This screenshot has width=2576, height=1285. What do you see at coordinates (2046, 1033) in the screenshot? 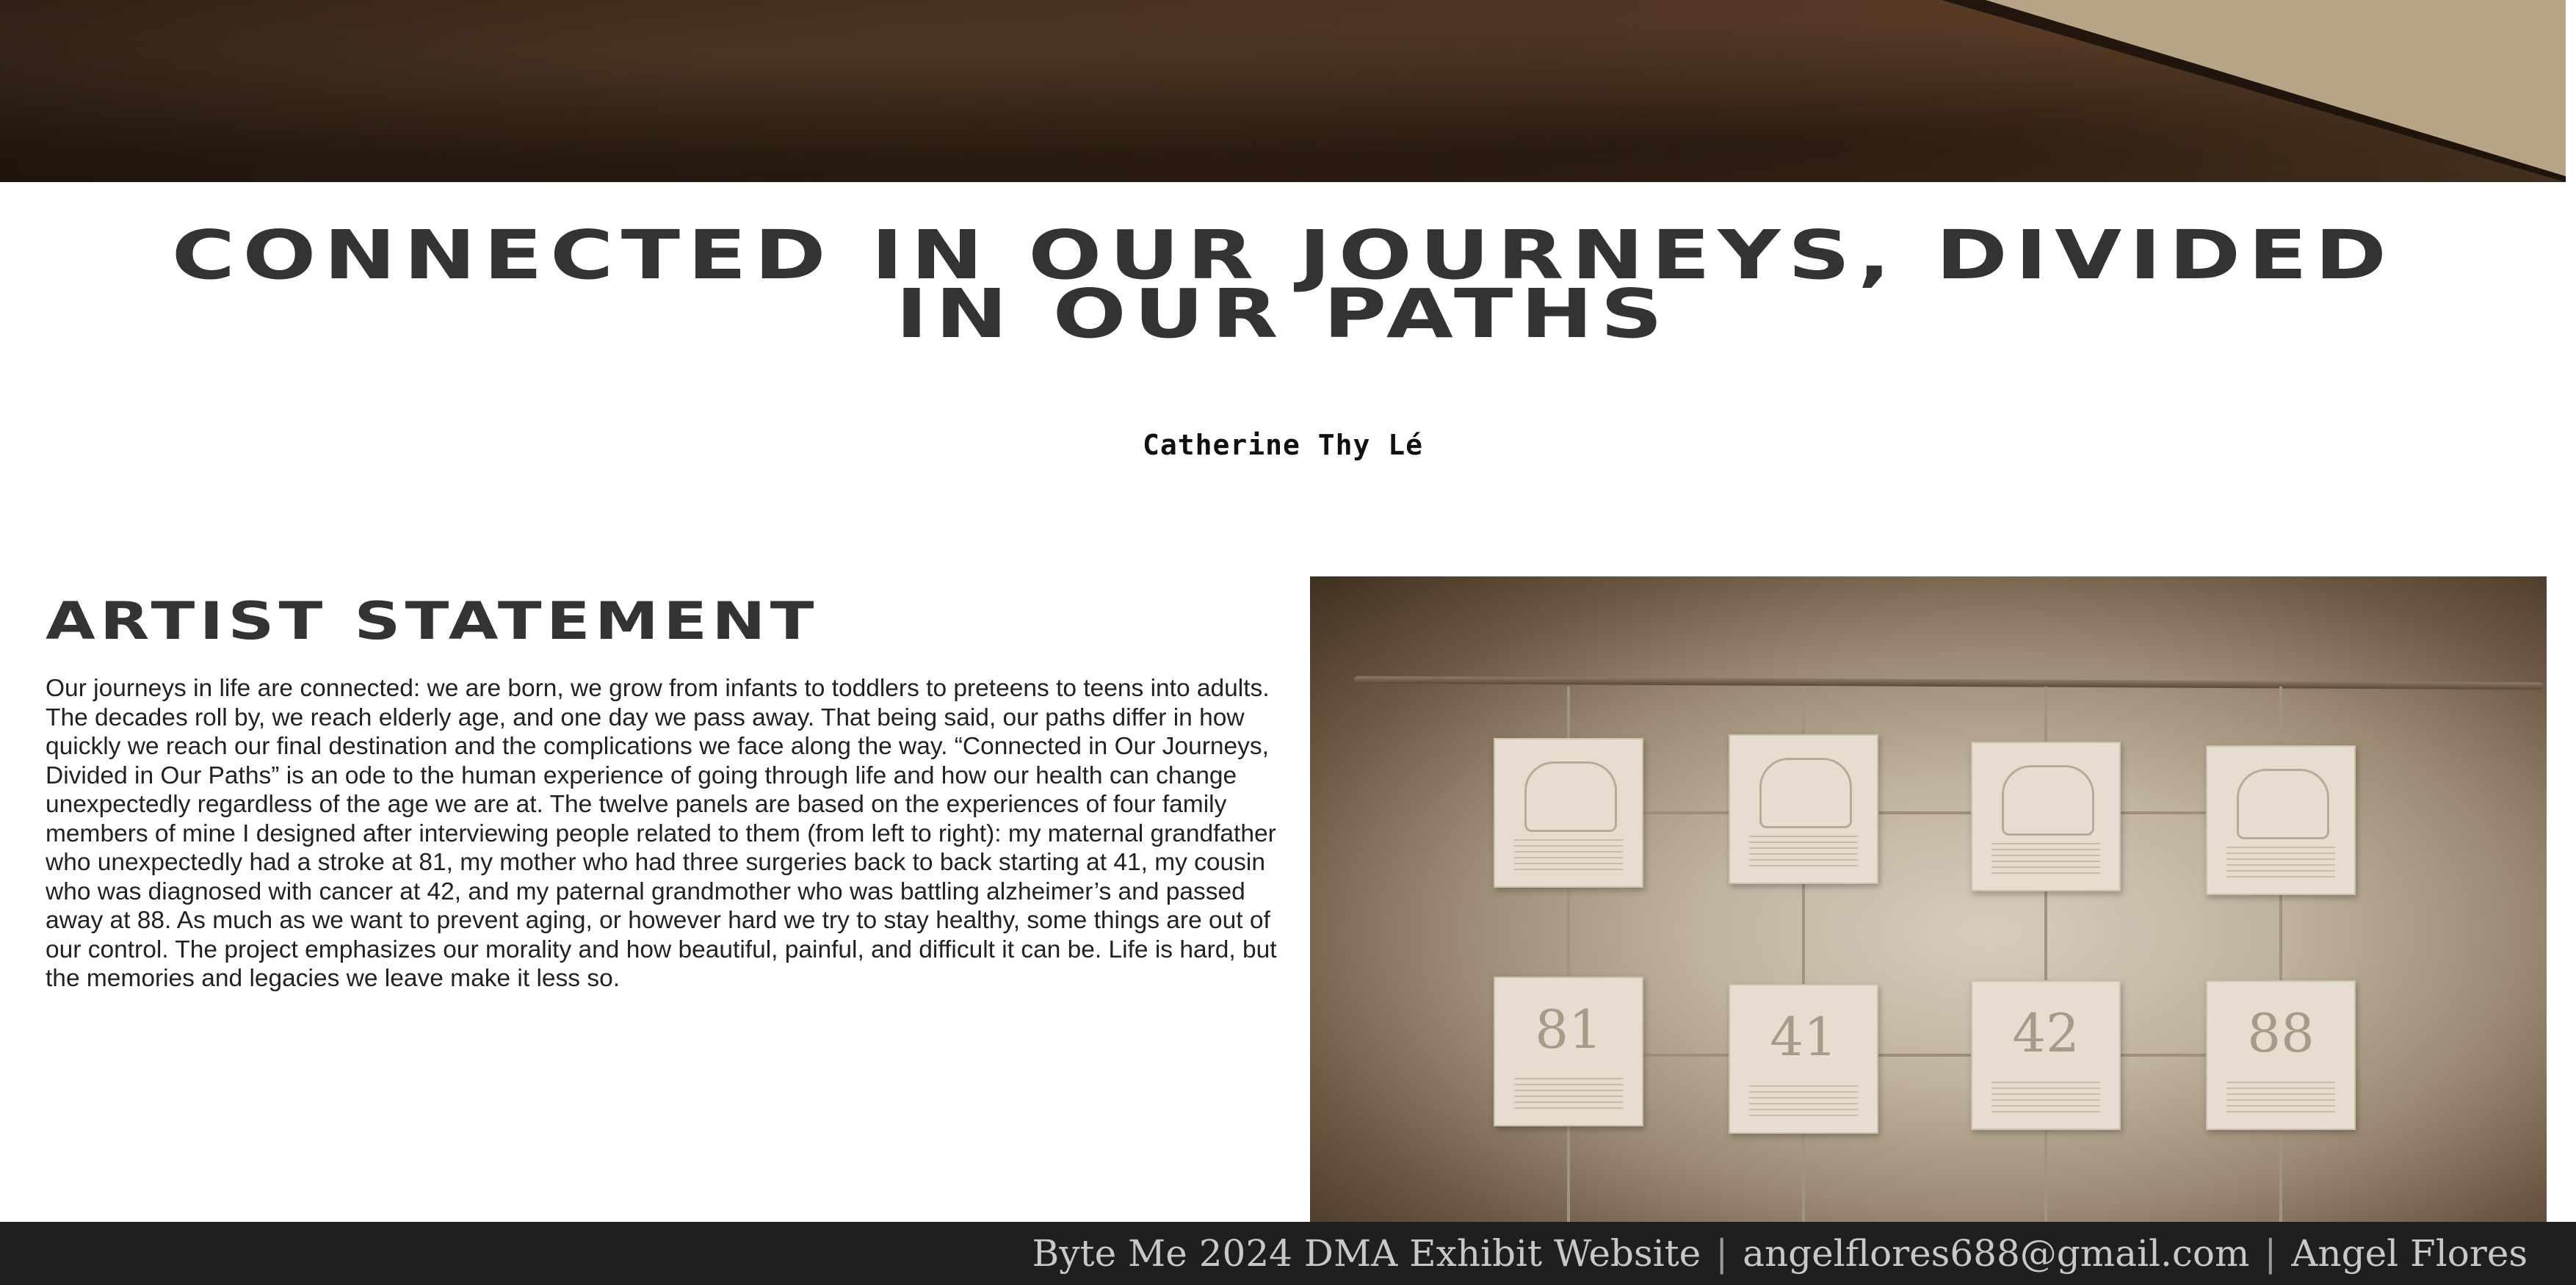
I see `panel-number: 42` at bounding box center [2046, 1033].